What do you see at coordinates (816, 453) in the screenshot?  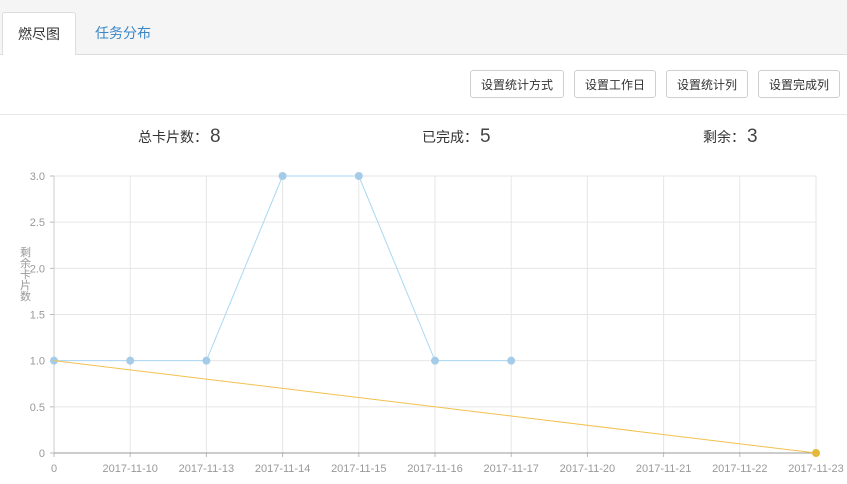 I see `data-point-ideal` at bounding box center [816, 453].